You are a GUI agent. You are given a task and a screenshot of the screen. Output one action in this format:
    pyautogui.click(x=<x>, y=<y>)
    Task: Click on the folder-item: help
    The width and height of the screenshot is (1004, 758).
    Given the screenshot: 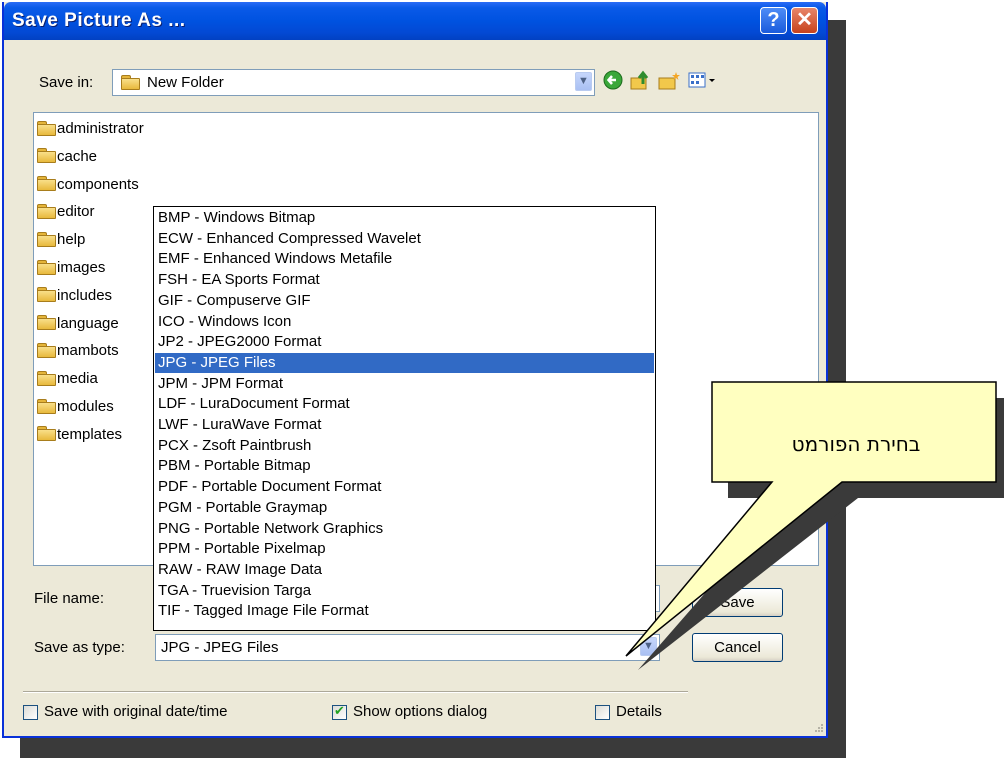 What is the action you would take?
    pyautogui.click(x=61, y=240)
    